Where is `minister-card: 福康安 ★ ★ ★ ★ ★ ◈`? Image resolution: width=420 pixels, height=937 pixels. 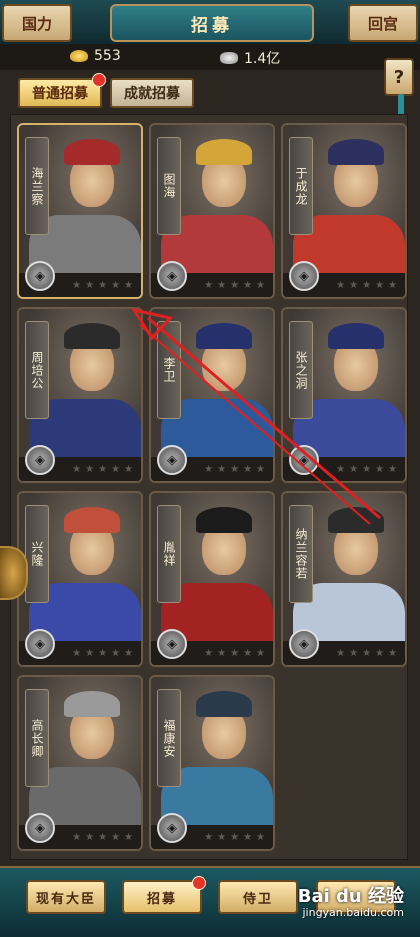 minister-card: 福康安 ★ ★ ★ ★ ★ ◈ is located at coordinates (212, 763).